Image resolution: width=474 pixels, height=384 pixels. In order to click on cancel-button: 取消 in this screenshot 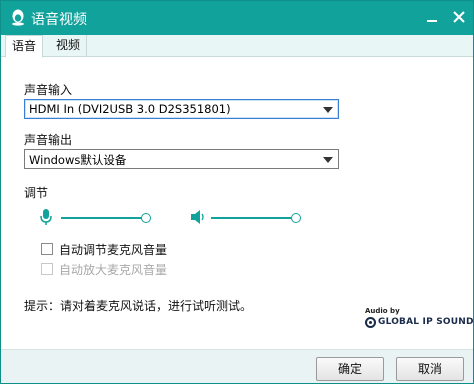, I will do `click(430, 369)`.